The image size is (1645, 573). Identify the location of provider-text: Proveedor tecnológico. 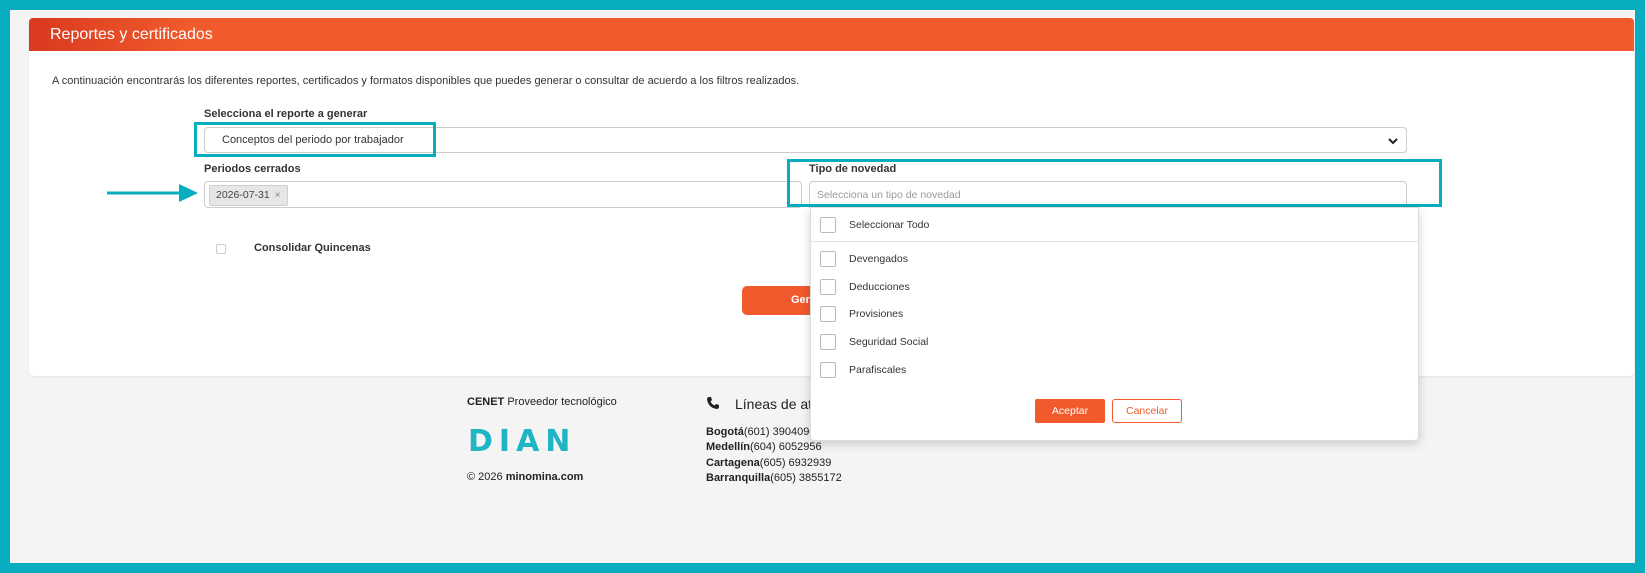
(562, 402).